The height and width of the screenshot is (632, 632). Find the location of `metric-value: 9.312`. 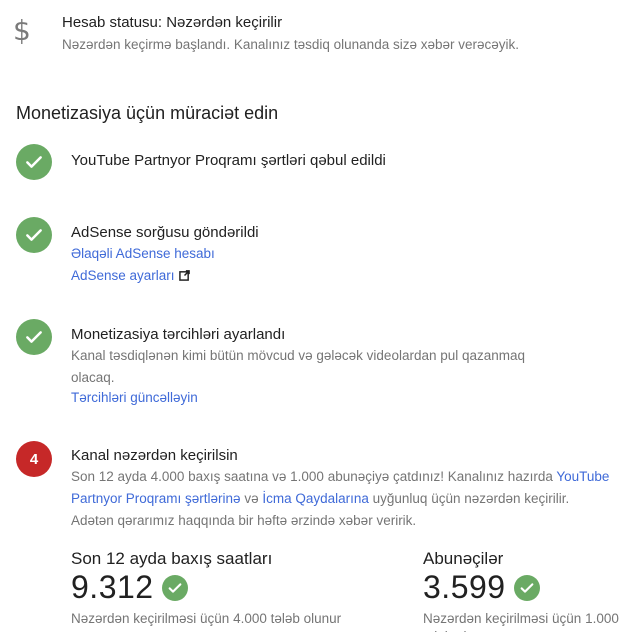

metric-value: 9.312 is located at coordinates (112, 587).